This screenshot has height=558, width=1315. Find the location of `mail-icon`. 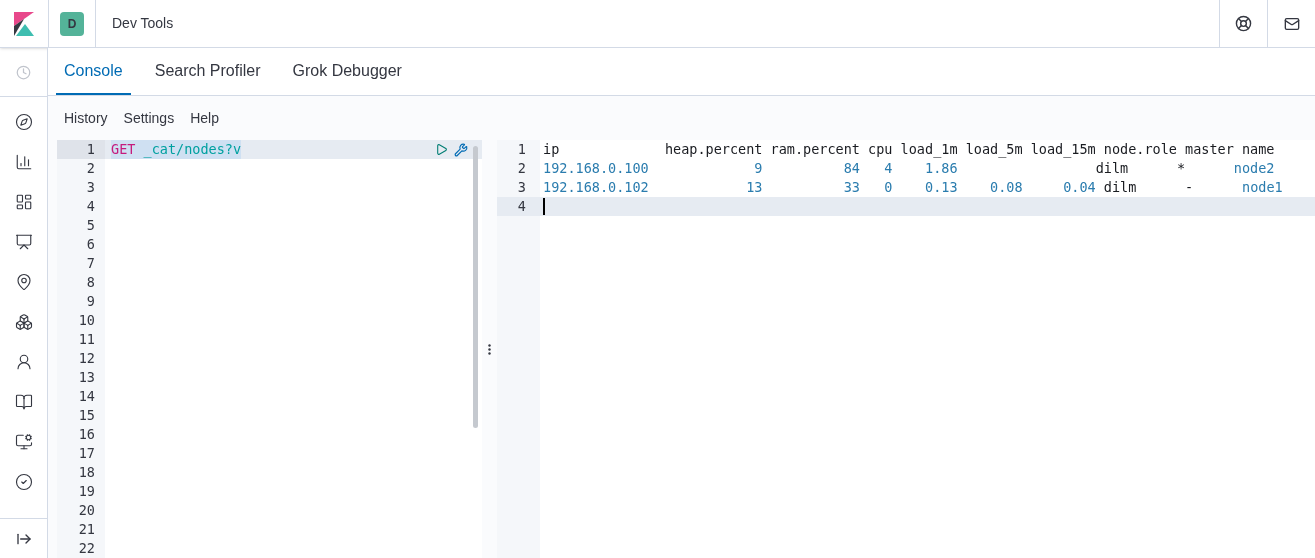

mail-icon is located at coordinates (1291, 23).